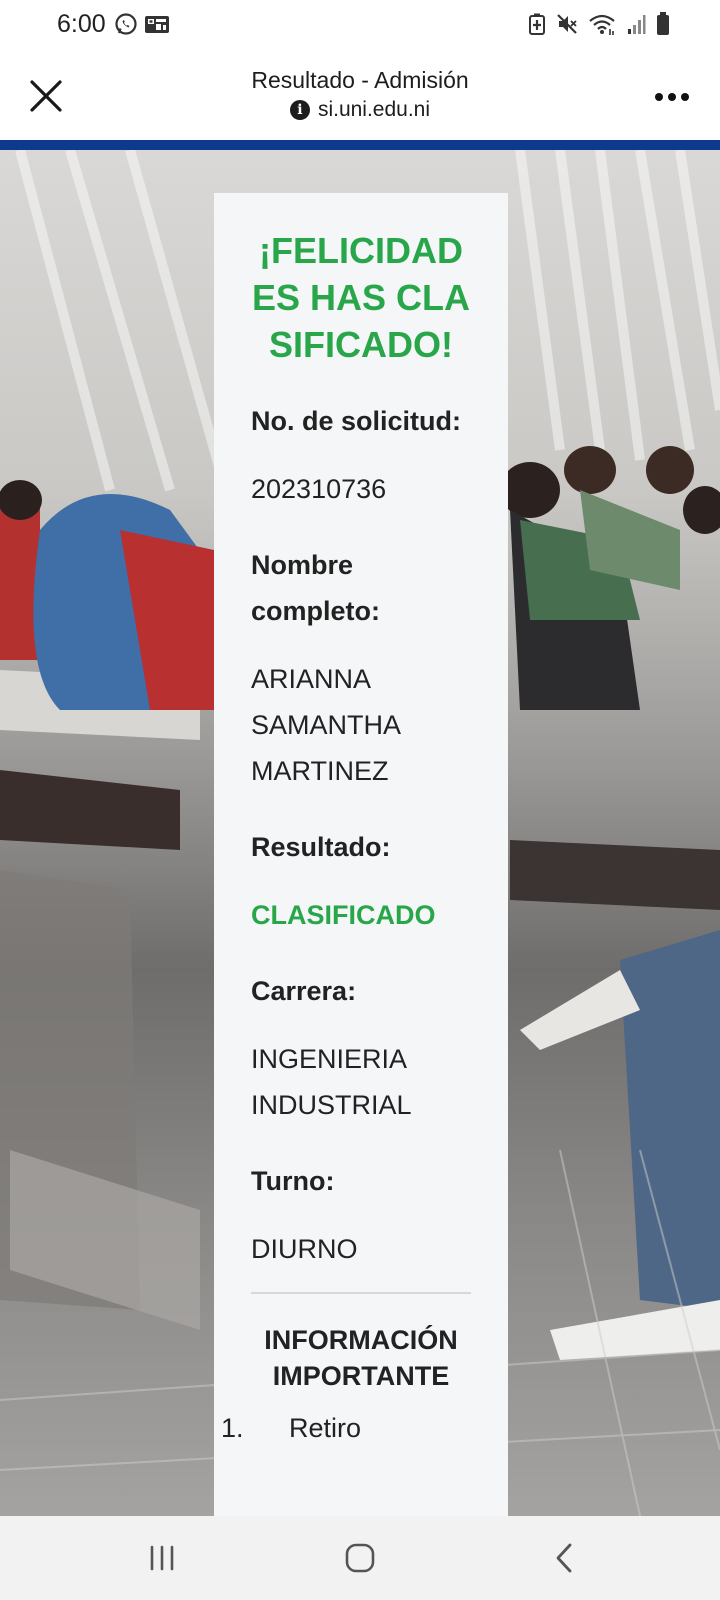 The height and width of the screenshot is (1600, 720). What do you see at coordinates (602, 26) in the screenshot?
I see `wifi-icon` at bounding box center [602, 26].